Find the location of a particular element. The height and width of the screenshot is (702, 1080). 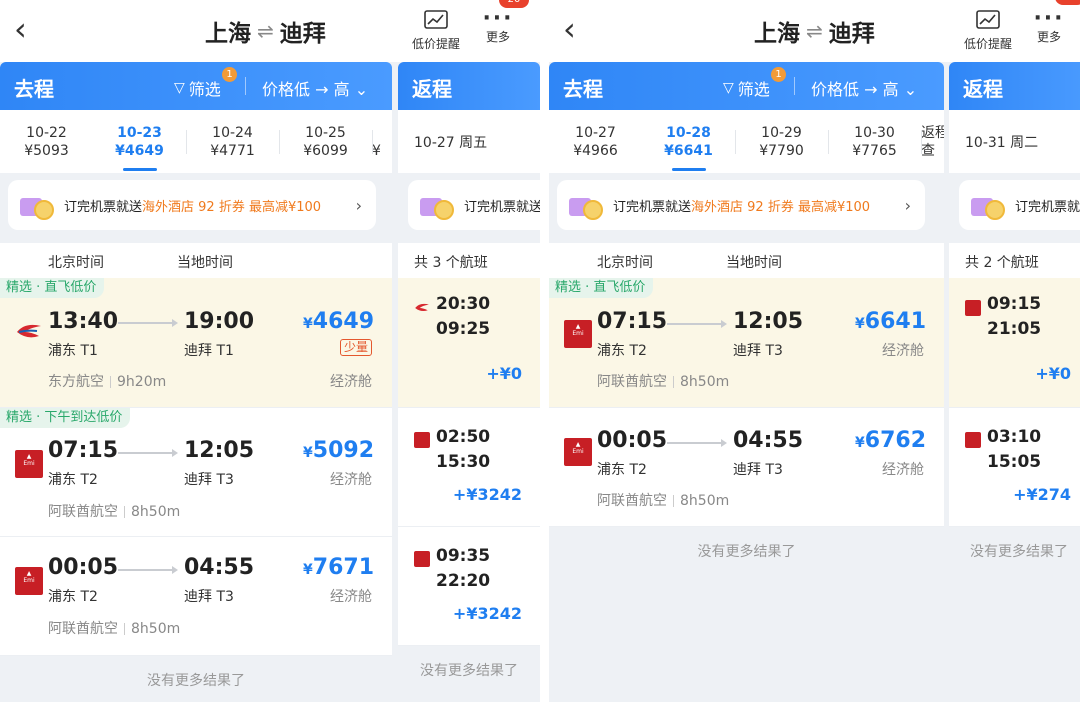

date-price: ¥ is located at coordinates (376, 151).